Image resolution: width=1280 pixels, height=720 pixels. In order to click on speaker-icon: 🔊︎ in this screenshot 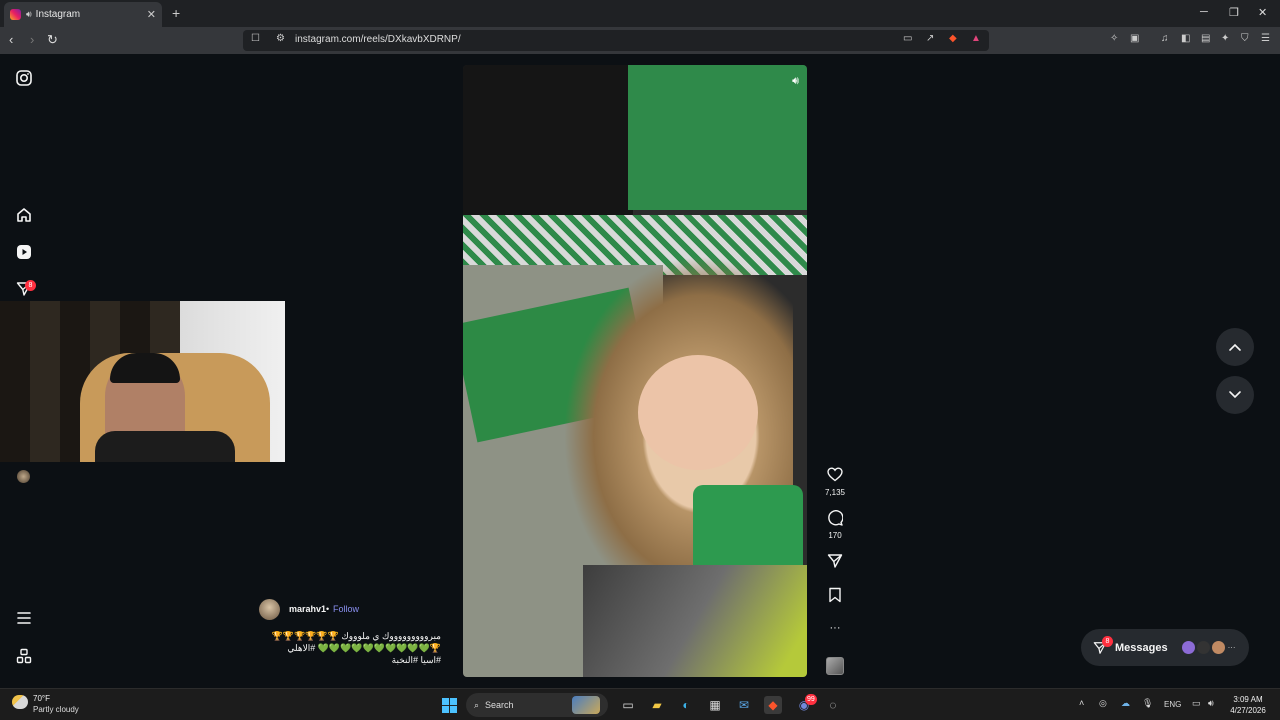, I will do `click(29, 14)`.